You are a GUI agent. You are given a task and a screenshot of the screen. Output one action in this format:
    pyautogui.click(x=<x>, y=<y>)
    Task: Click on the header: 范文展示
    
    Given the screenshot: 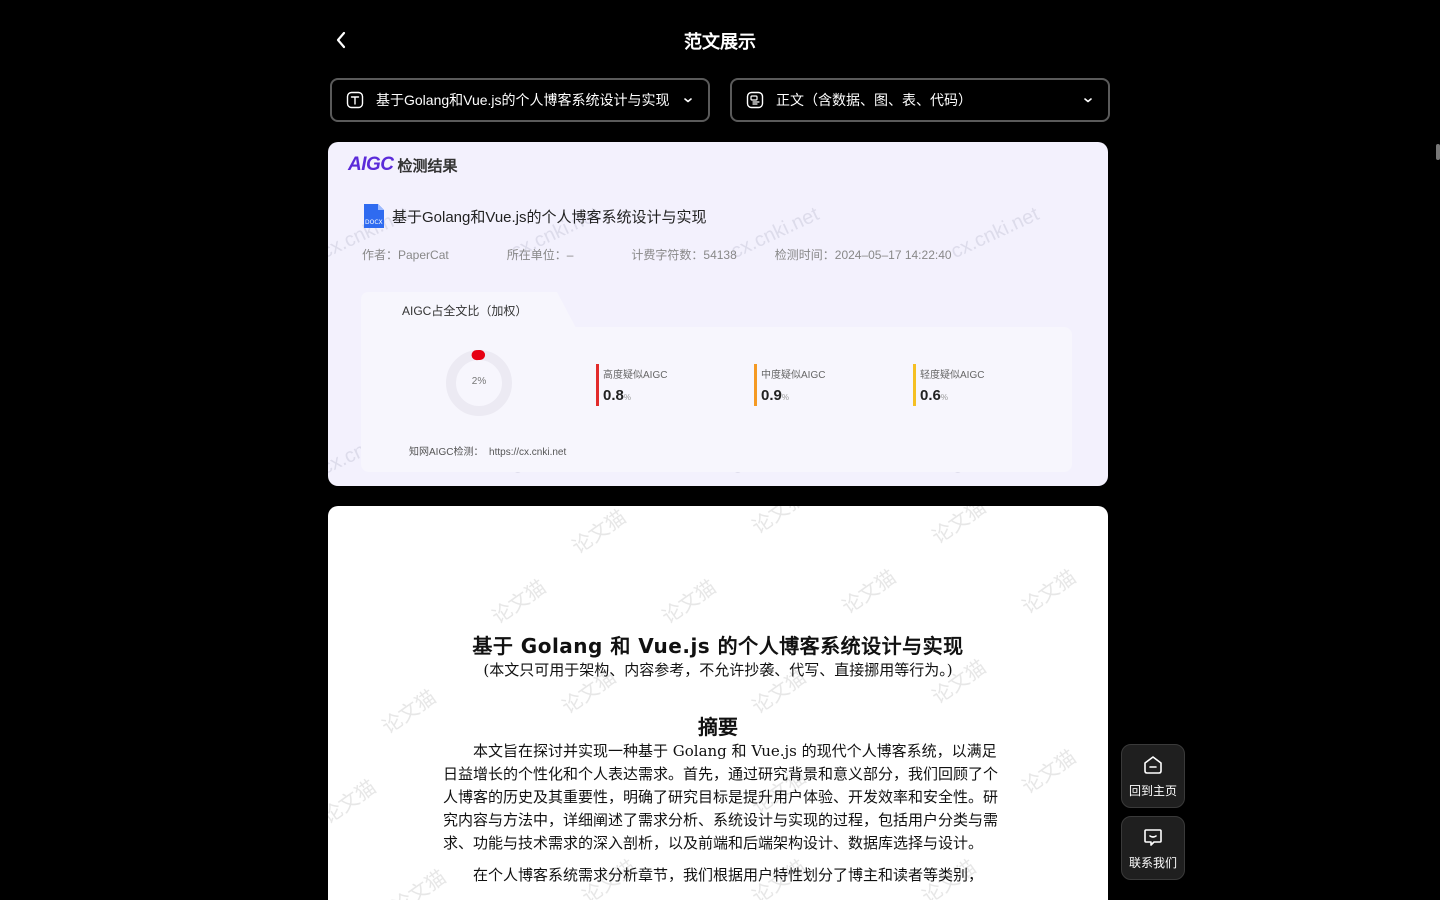 What is the action you would take?
    pyautogui.click(x=720, y=40)
    